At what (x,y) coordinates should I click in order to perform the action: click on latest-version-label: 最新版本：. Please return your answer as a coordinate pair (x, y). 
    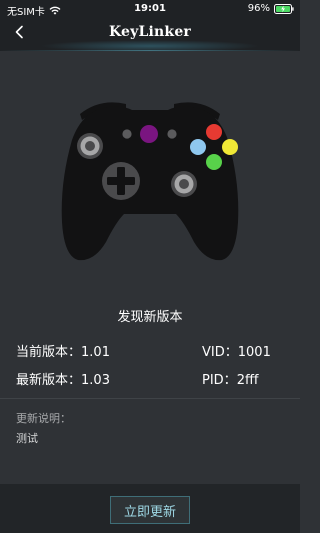
    Looking at the image, I should click on (49, 380).